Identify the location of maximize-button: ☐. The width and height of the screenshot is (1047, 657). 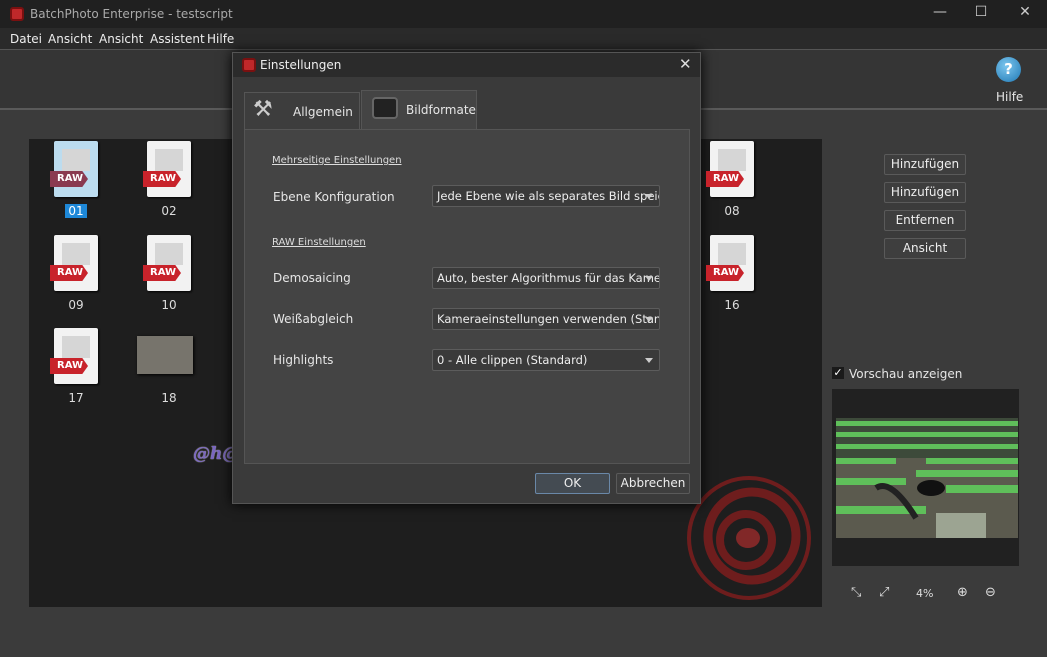
(981, 12).